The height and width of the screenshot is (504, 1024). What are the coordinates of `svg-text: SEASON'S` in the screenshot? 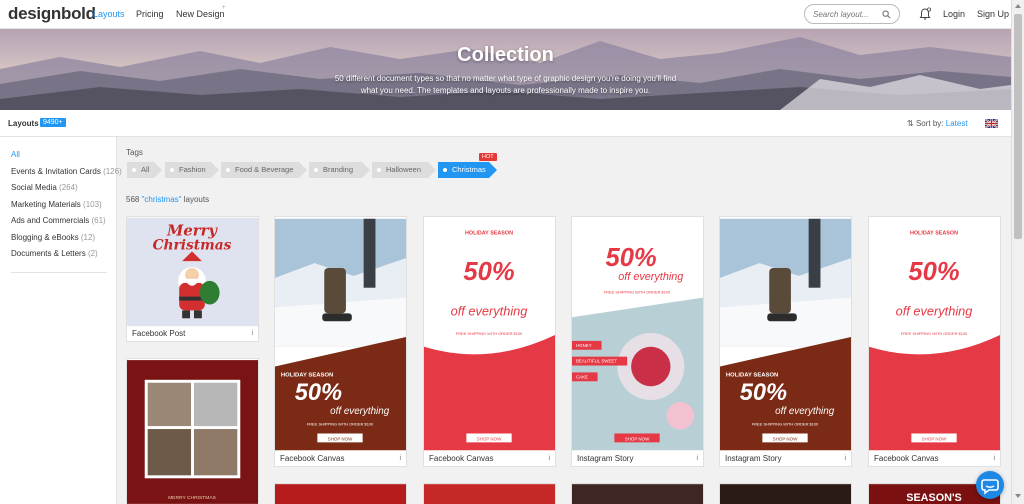 It's located at (934, 498).